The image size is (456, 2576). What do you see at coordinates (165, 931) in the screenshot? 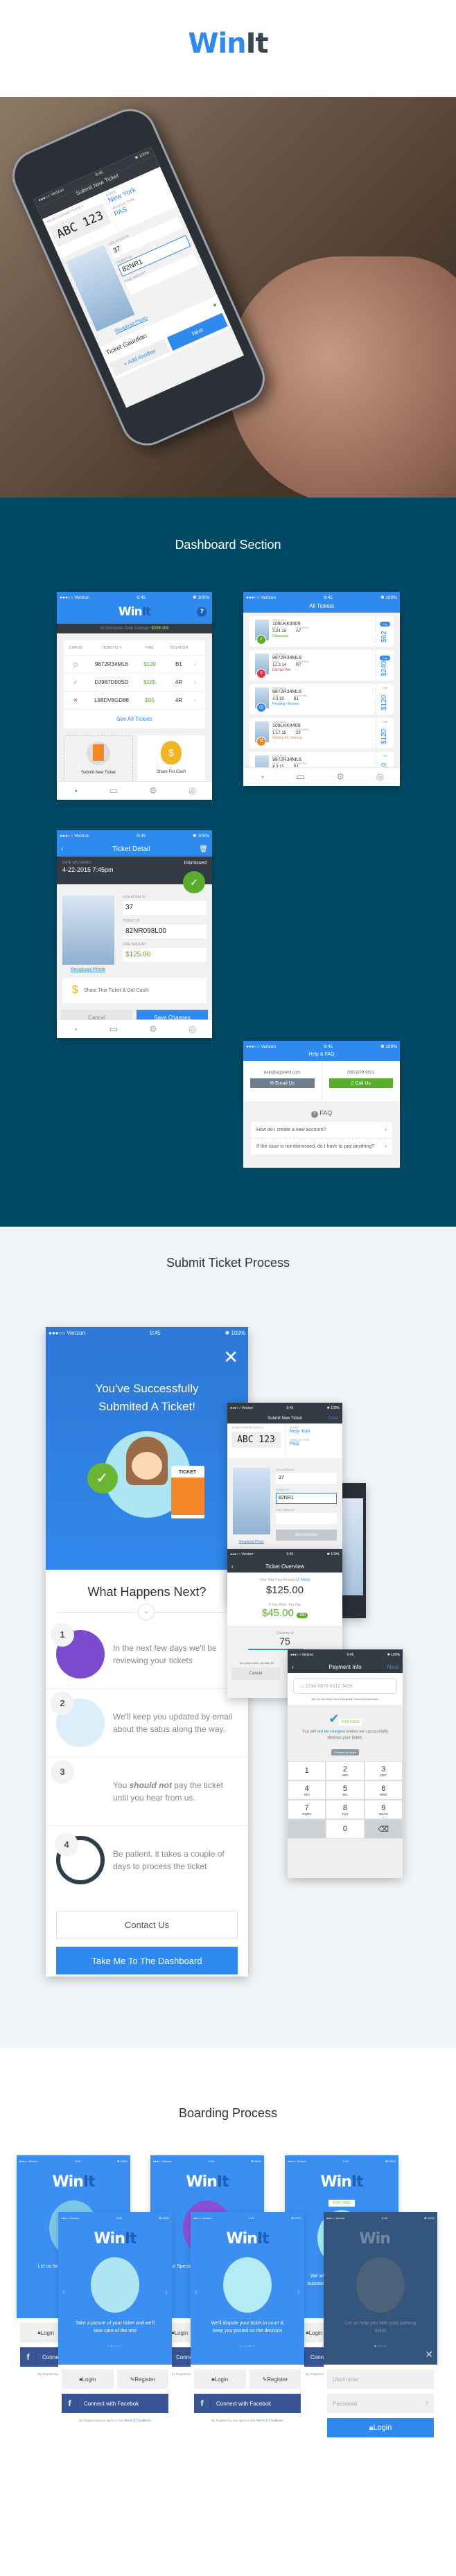
I see `ticket-id-input: 82NR098L00` at bounding box center [165, 931].